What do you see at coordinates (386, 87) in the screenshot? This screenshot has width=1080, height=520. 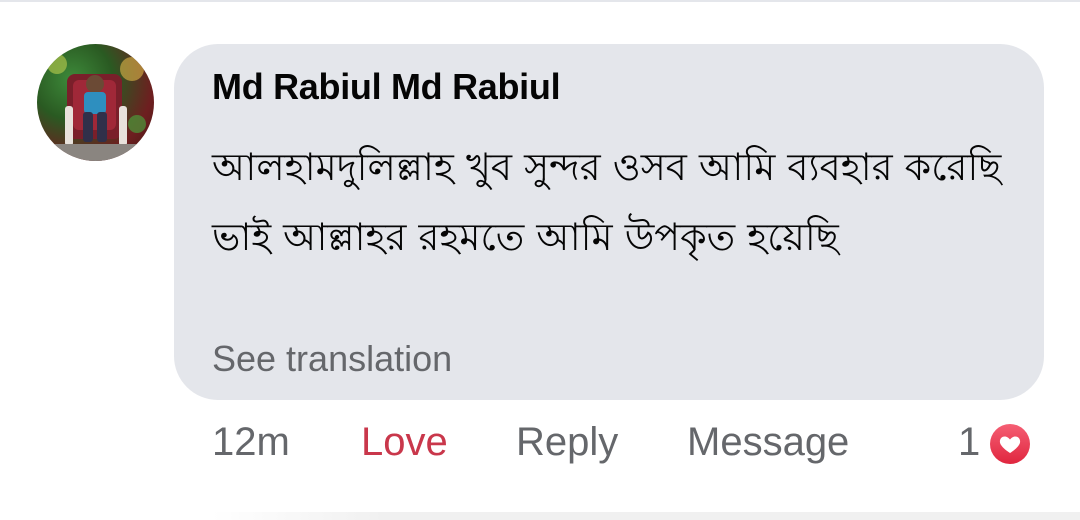 I see `comment-author: Md Rabiul Md Rabiul` at bounding box center [386, 87].